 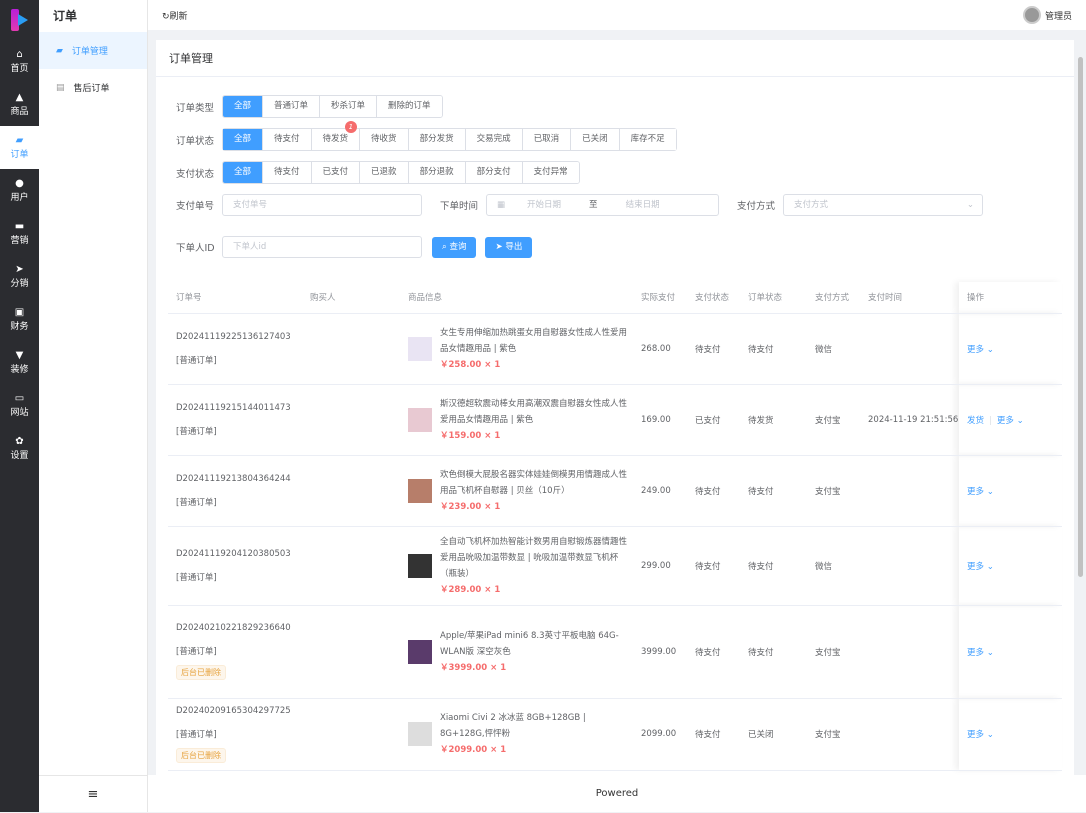 I want to click on column-header: 支付方式, so click(x=833, y=298).